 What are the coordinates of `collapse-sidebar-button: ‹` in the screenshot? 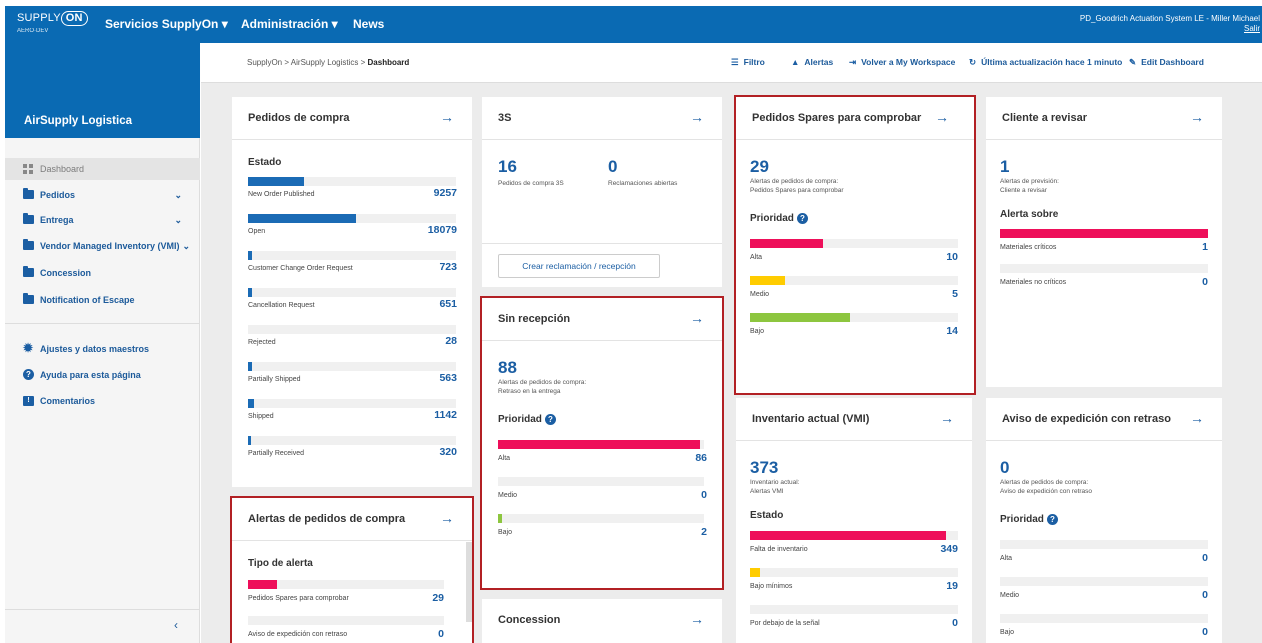 It's located at (176, 625).